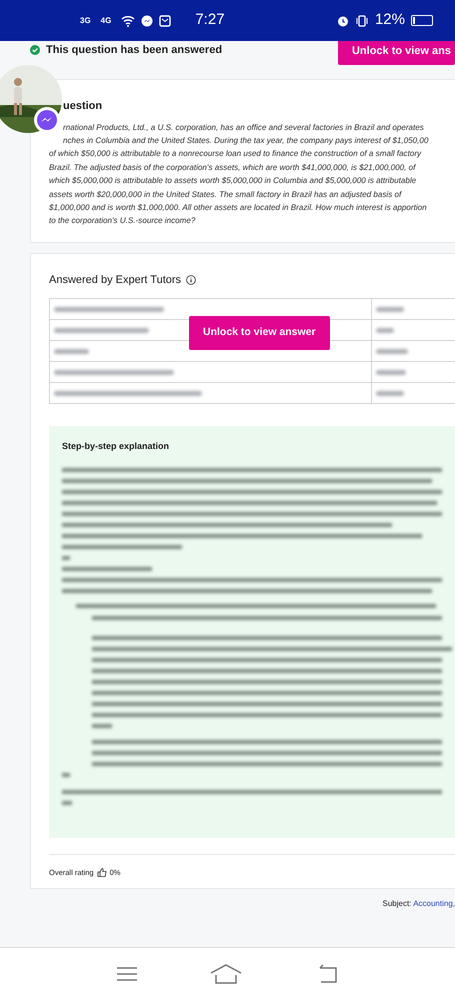 The height and width of the screenshot is (1000, 455). Describe the element at coordinates (238, 208) in the screenshot. I see `question-text-line: $1,000,000 and is worth $1,000,000. All other assets are located in Brazil. How much interest is apportion` at that location.